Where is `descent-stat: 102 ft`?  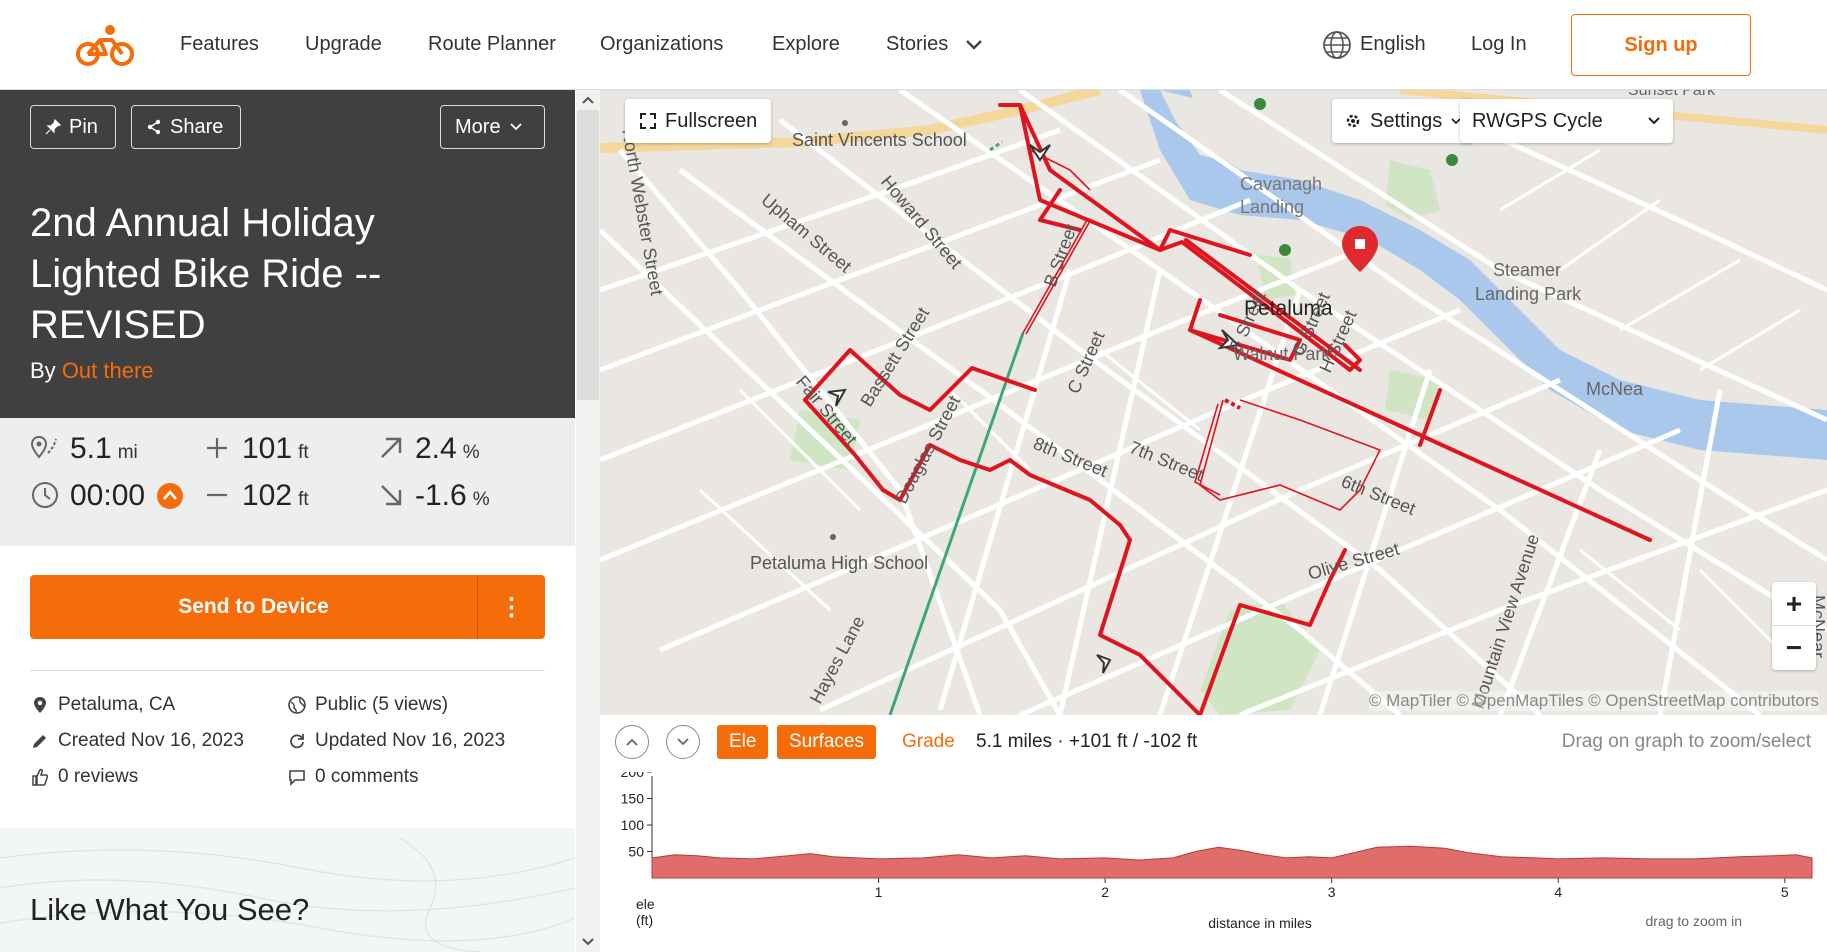
descent-stat: 102 ft is located at coordinates (275, 496).